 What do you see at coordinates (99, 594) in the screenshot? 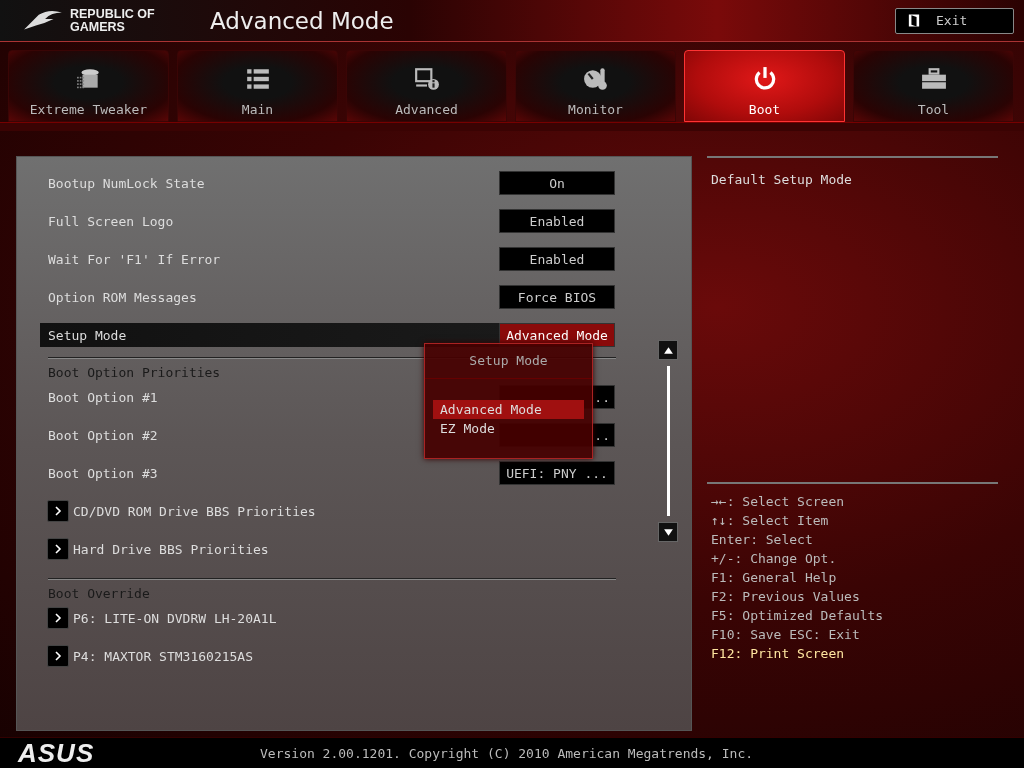
I see `section-heading: Boot Override` at bounding box center [99, 594].